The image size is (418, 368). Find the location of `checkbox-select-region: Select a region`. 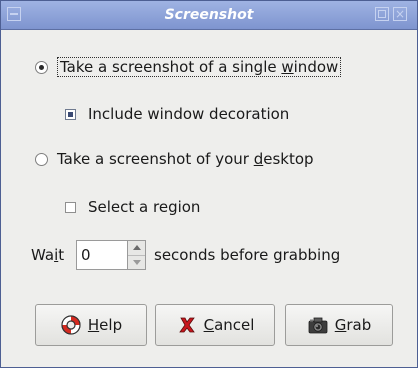

checkbox-select-region: Select a region is located at coordinates (132, 207).